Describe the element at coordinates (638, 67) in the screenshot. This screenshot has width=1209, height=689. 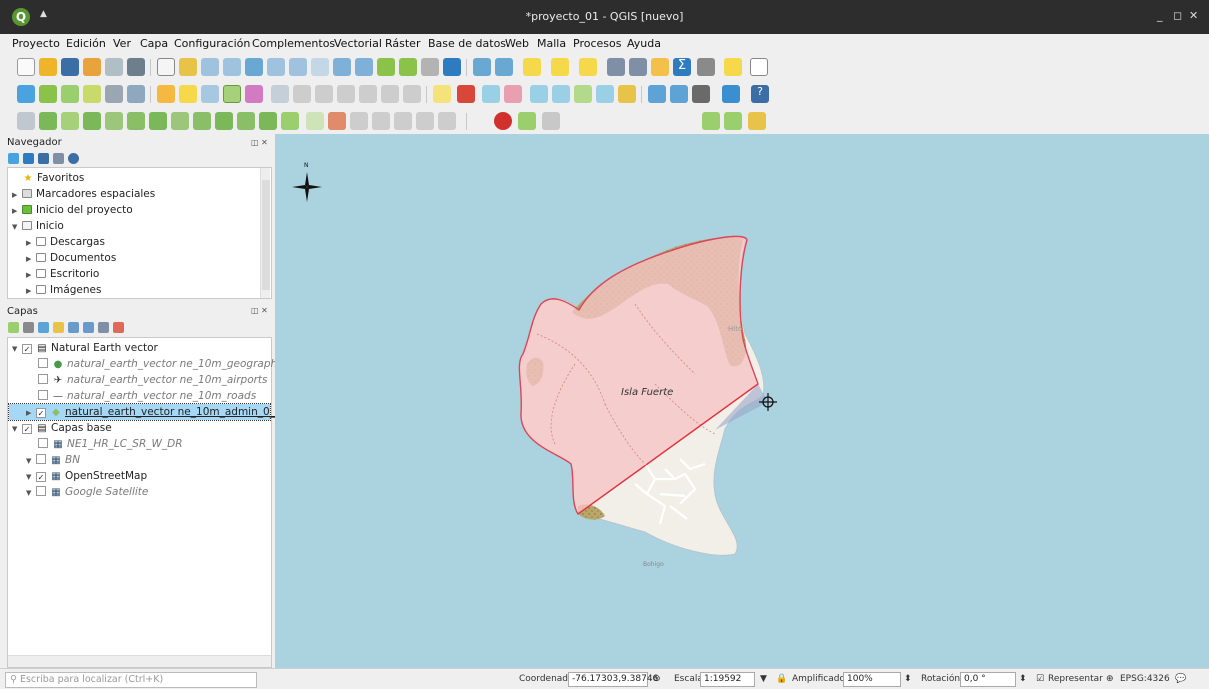
I see `field-calculator-icon` at that location.